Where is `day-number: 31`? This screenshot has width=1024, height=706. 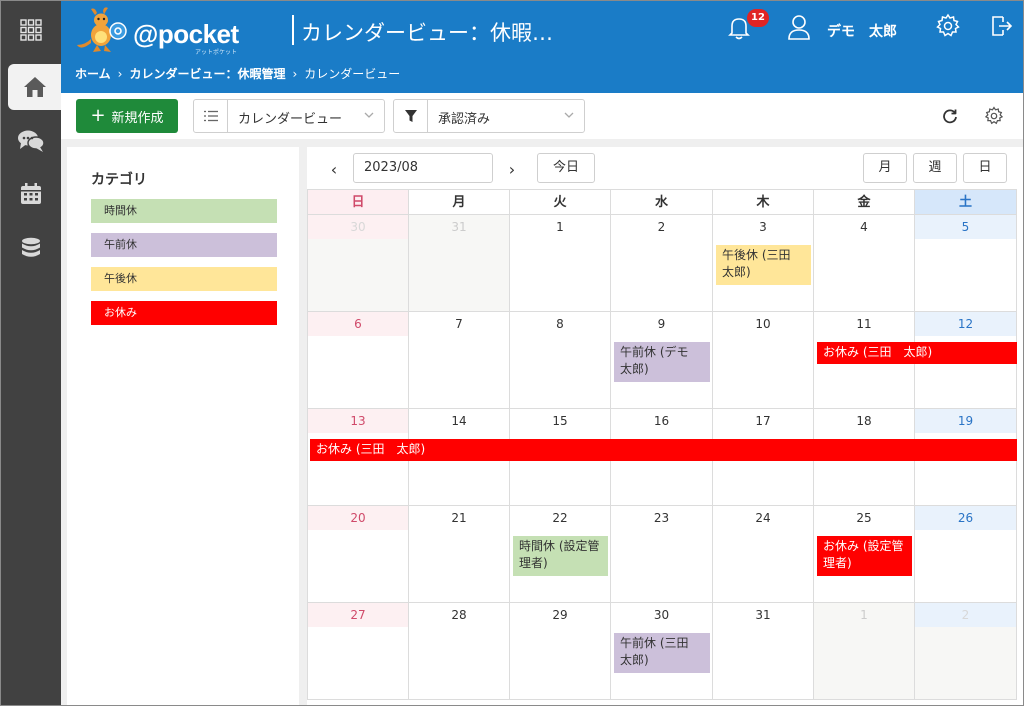 day-number: 31 is located at coordinates (459, 227).